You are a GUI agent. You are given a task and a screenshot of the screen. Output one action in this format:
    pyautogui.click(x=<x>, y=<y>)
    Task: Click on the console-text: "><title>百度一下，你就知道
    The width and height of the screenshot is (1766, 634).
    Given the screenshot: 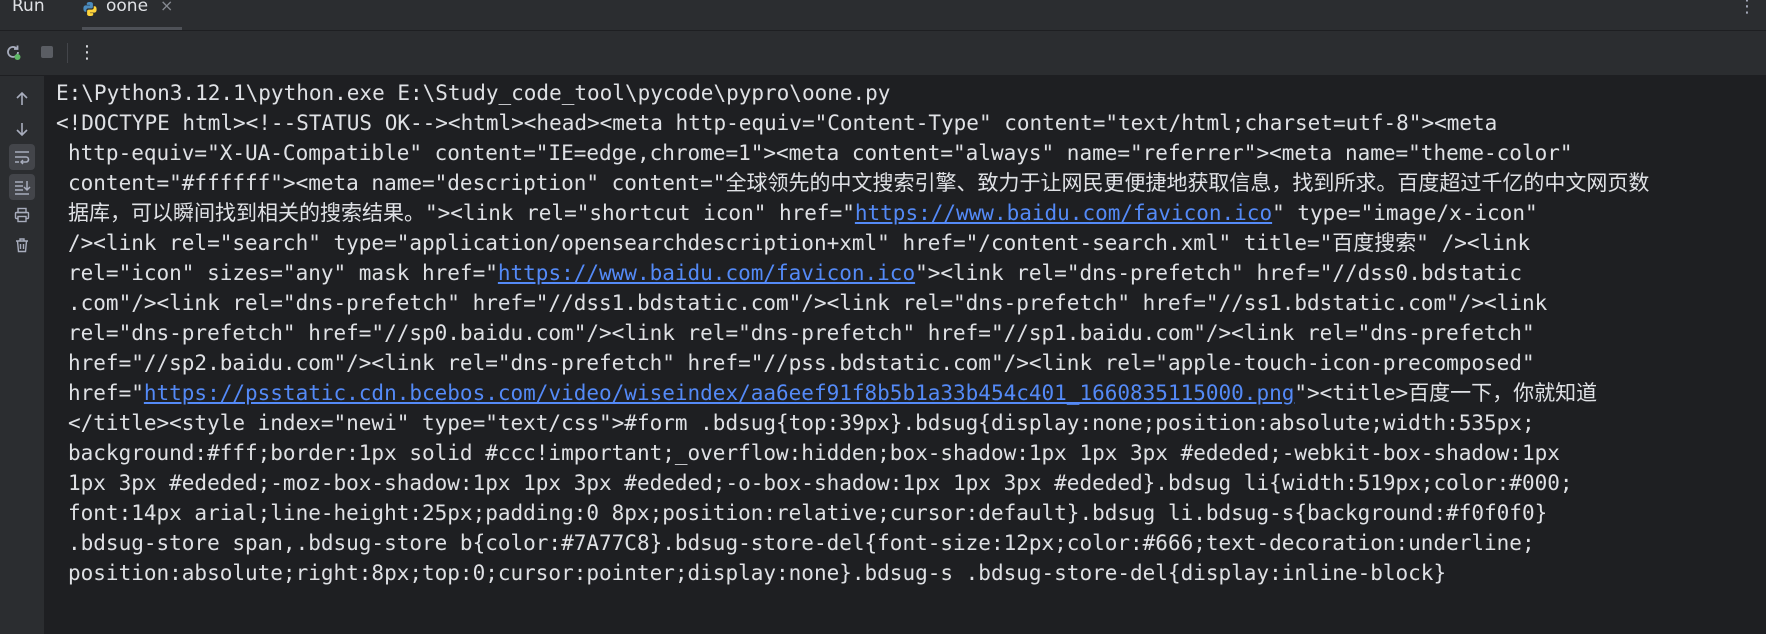 What is the action you would take?
    pyautogui.click(x=1446, y=393)
    